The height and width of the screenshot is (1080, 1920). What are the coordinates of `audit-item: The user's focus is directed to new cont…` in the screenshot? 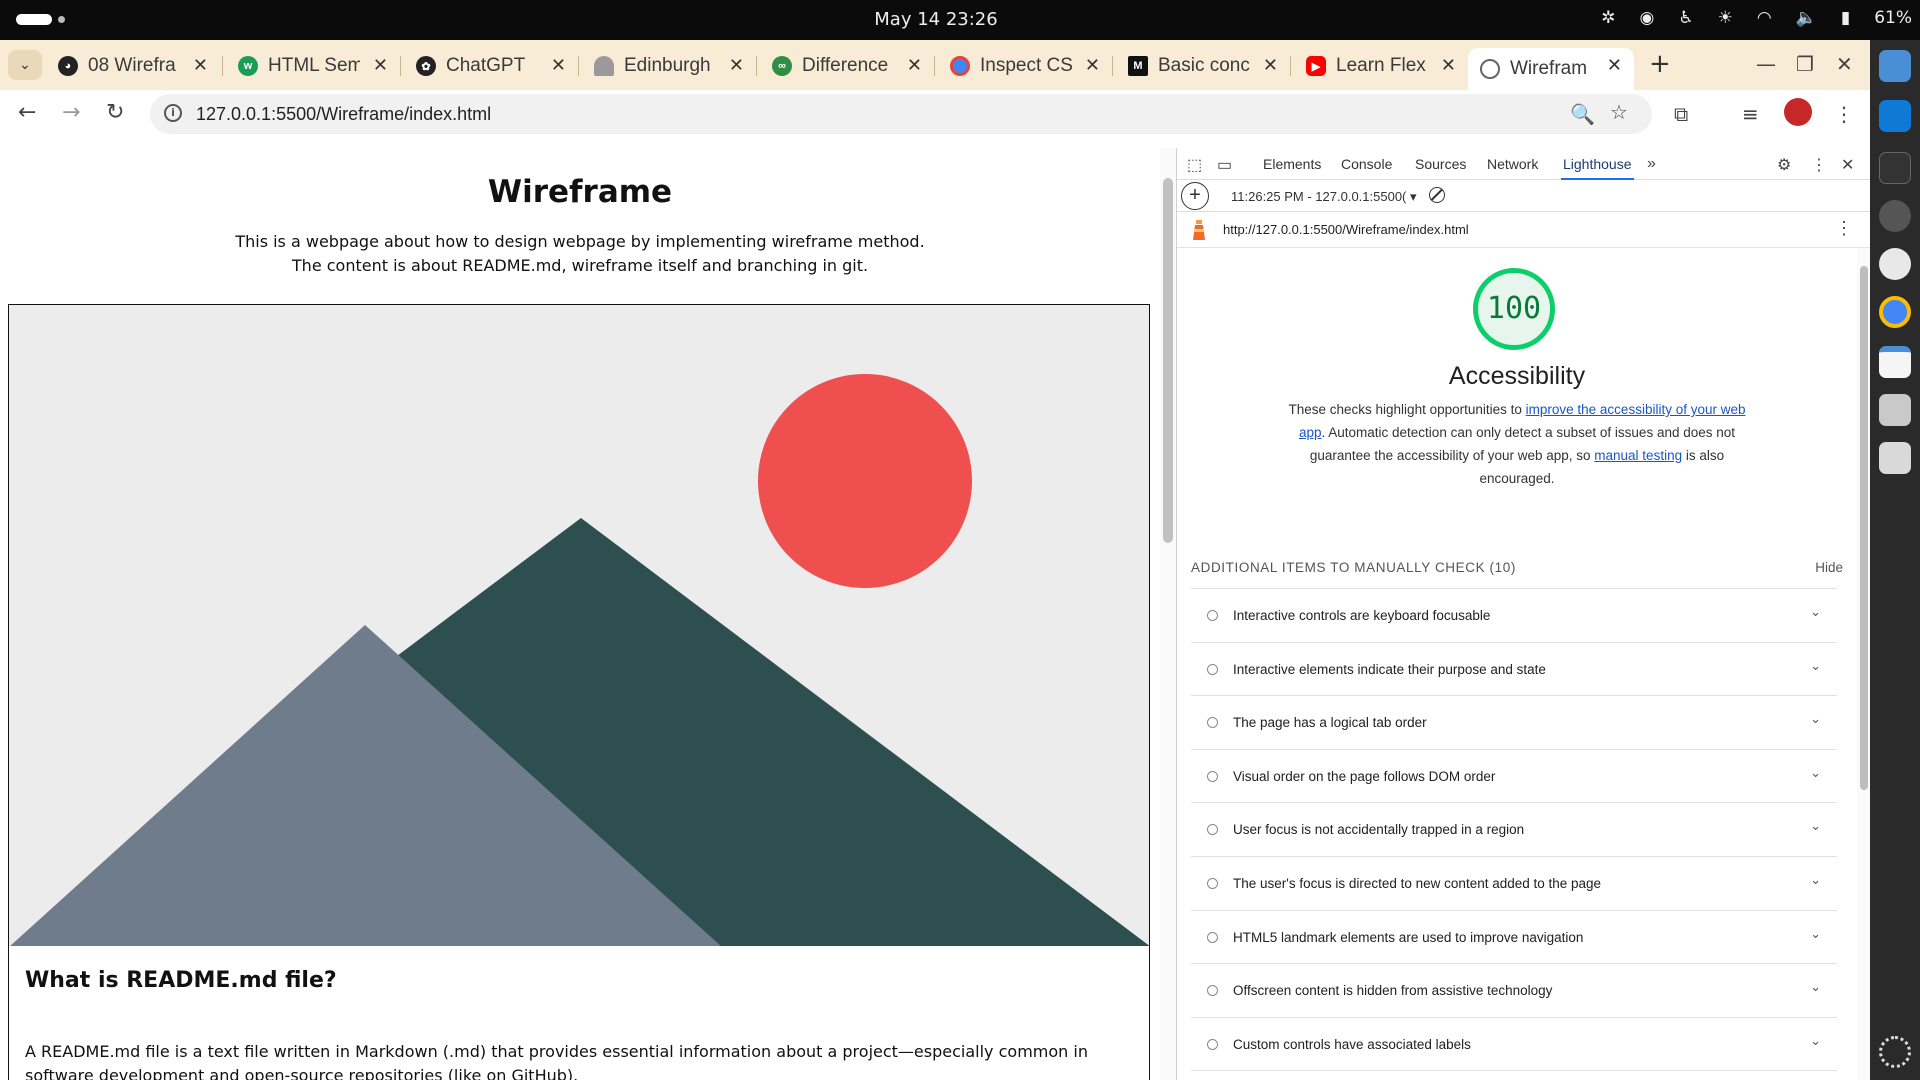 It's located at (1514, 882).